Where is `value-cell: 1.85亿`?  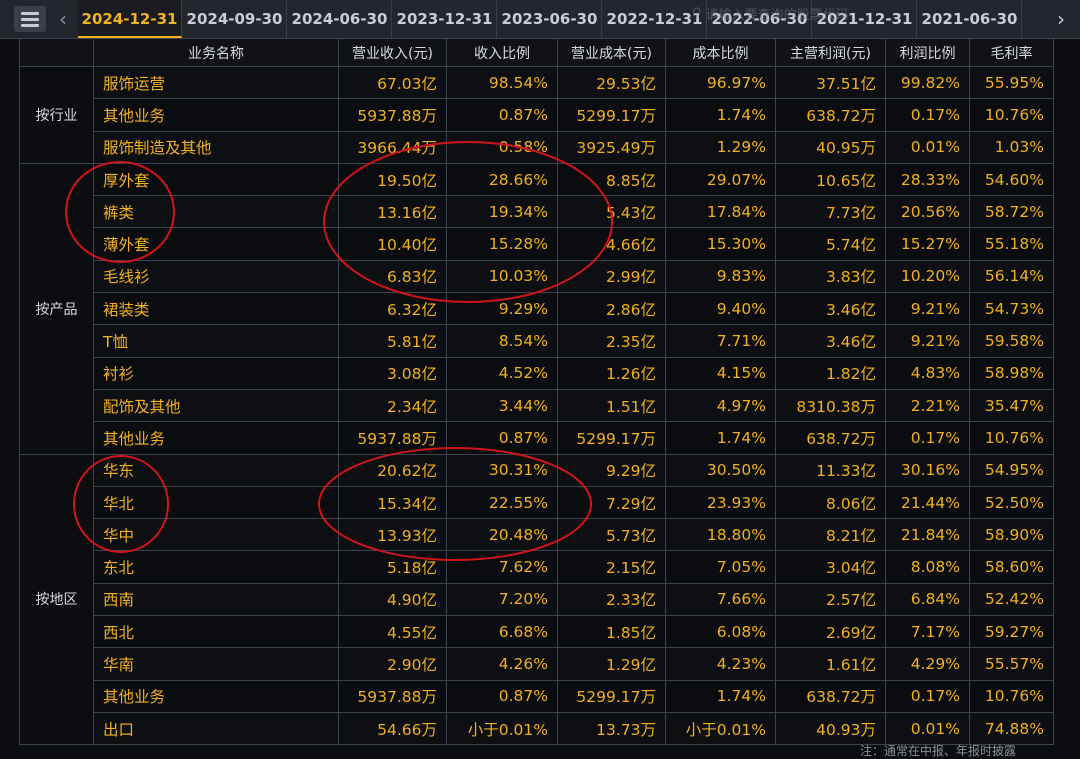
value-cell: 1.85亿 is located at coordinates (611, 632).